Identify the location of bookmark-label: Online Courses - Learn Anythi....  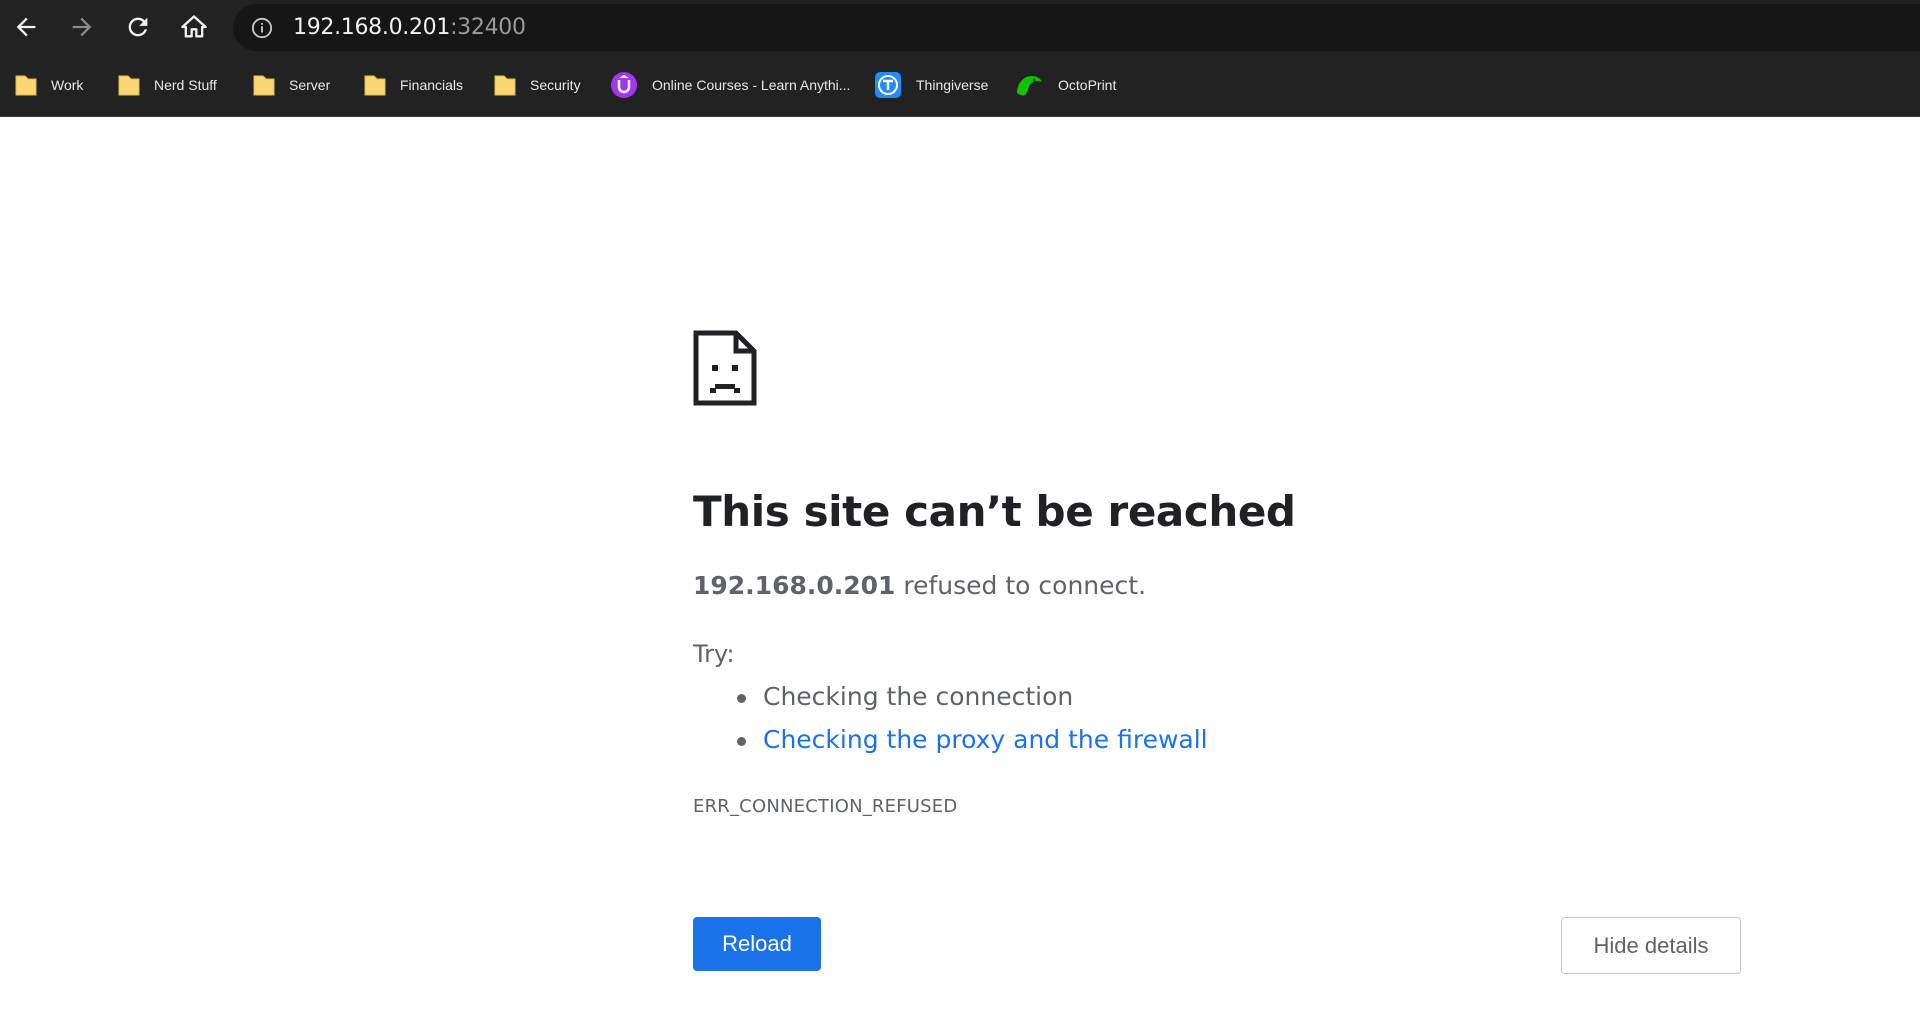
(751, 85).